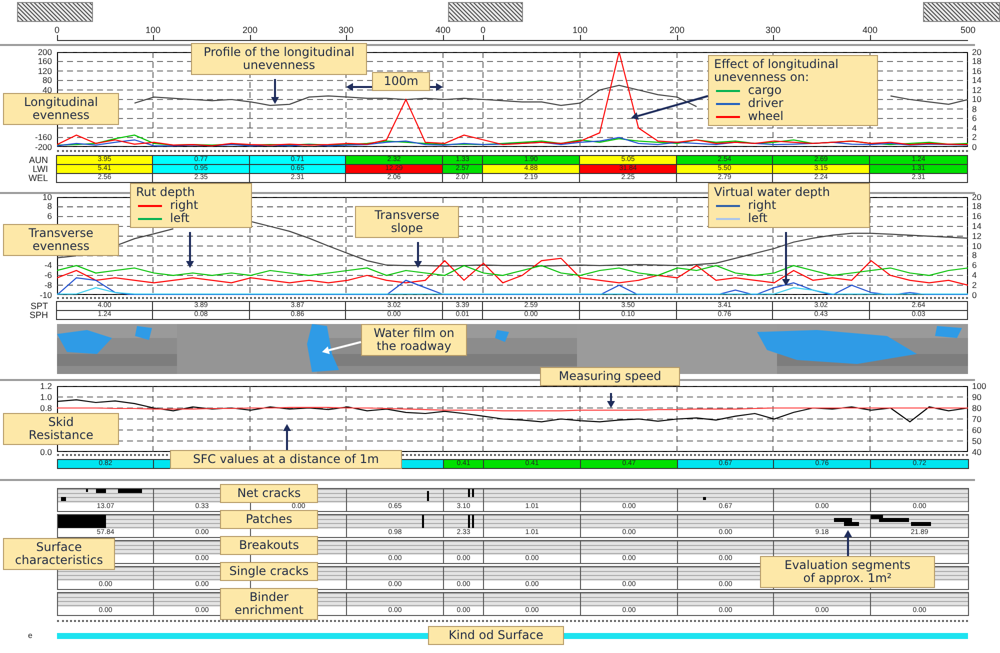 The image size is (1000, 653). Describe the element at coordinates (47, 90) in the screenshot. I see `axis-label: 40` at that location.